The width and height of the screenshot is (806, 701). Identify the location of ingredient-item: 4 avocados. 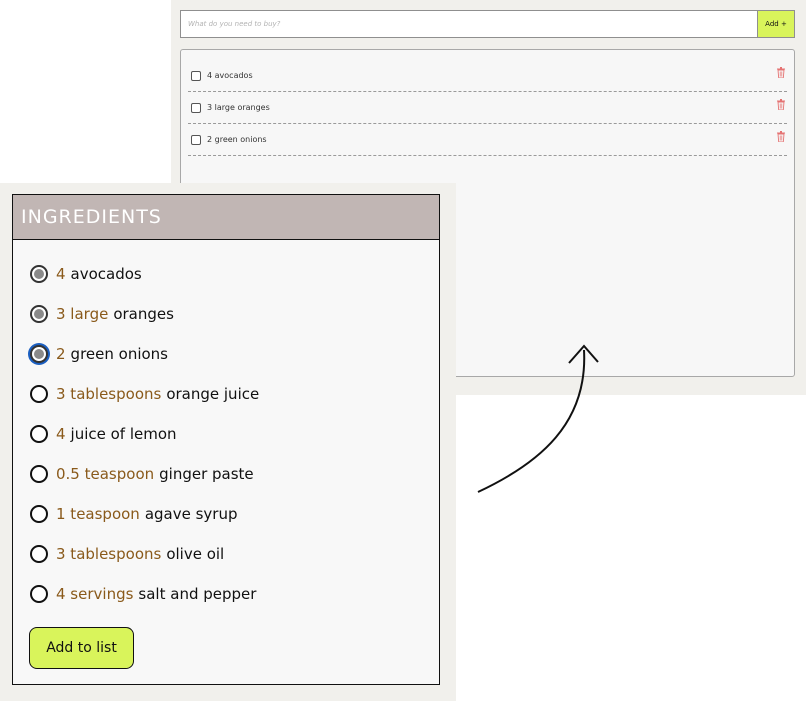
(230, 274).